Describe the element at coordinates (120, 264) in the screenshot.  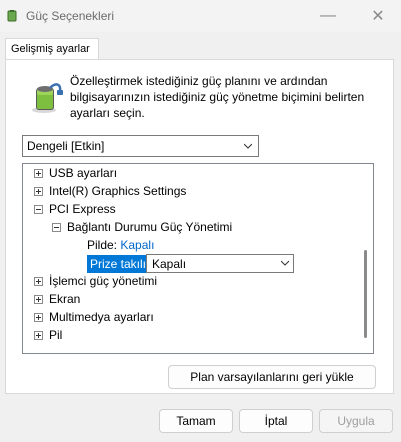
I see `plugged-in-label: Prize takılı:` at that location.